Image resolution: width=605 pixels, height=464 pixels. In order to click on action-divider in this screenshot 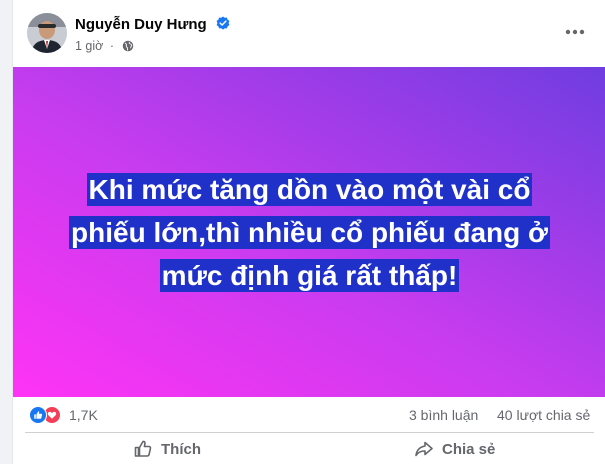, I will do `click(309, 432)`.